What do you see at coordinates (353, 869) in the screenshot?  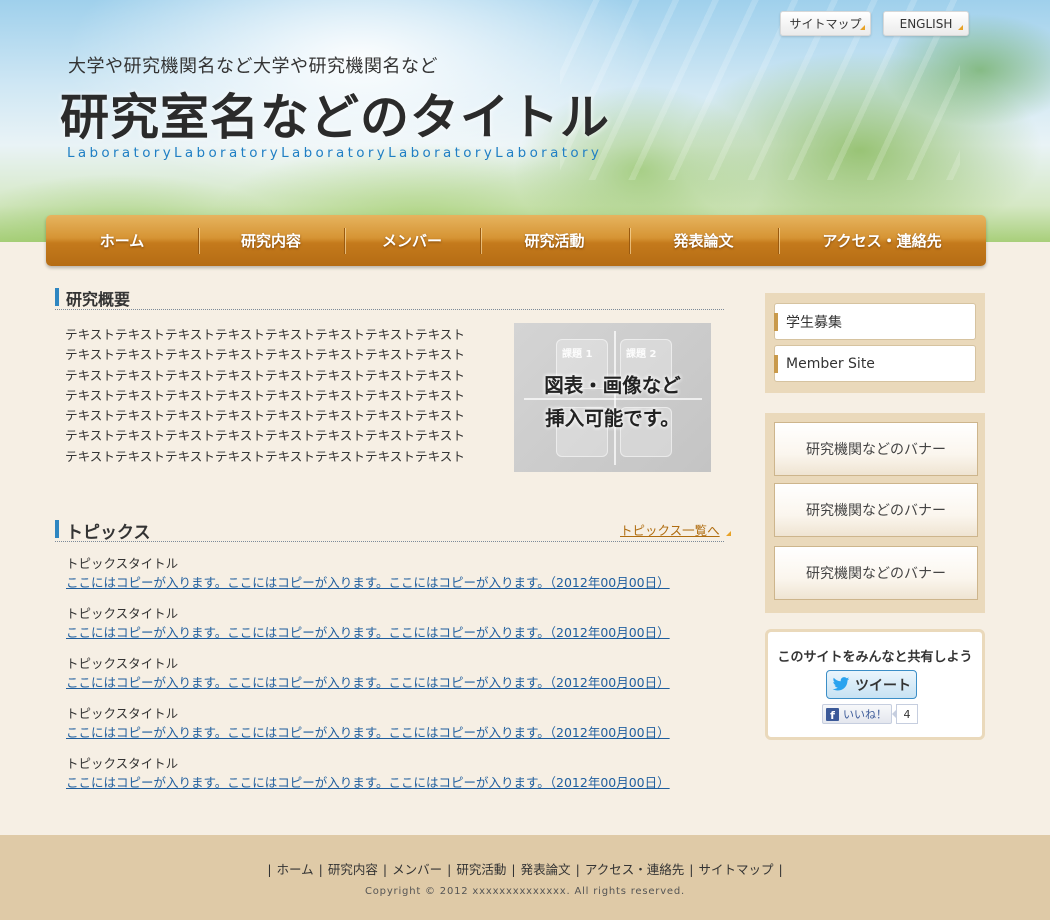 I see `footer-link-research: 研究内容` at bounding box center [353, 869].